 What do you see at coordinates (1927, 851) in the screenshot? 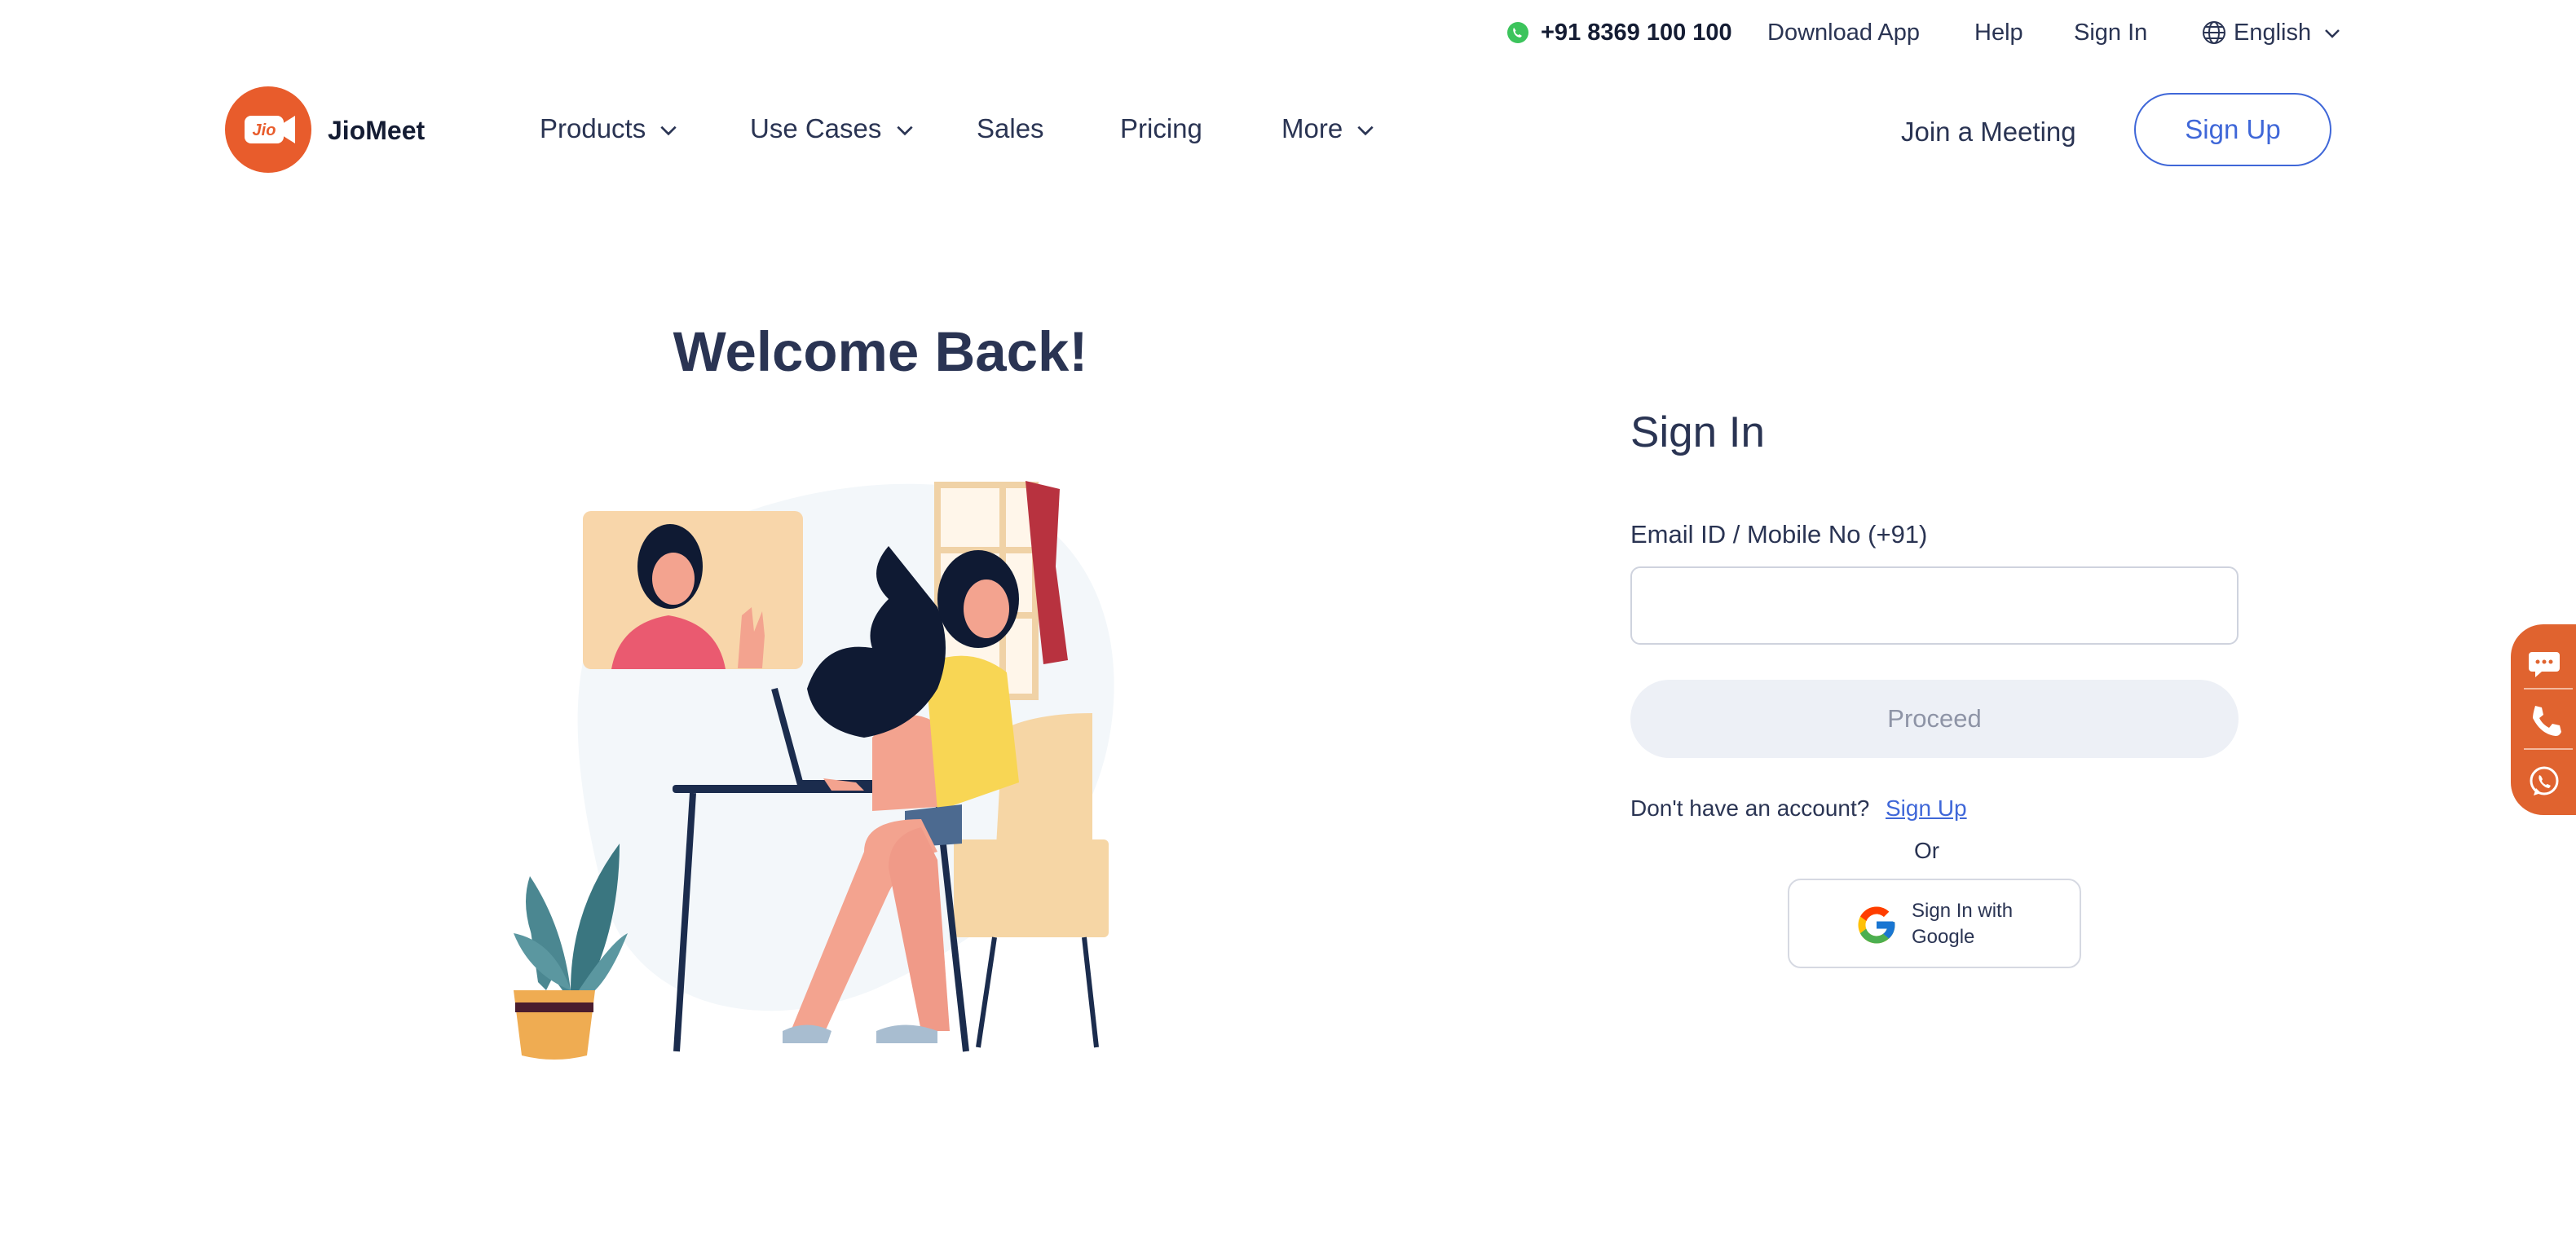
I see `or-divider-text: Or` at bounding box center [1927, 851].